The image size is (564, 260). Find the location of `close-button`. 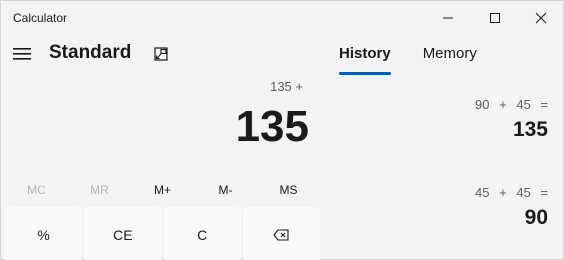

close-button is located at coordinates (541, 18).